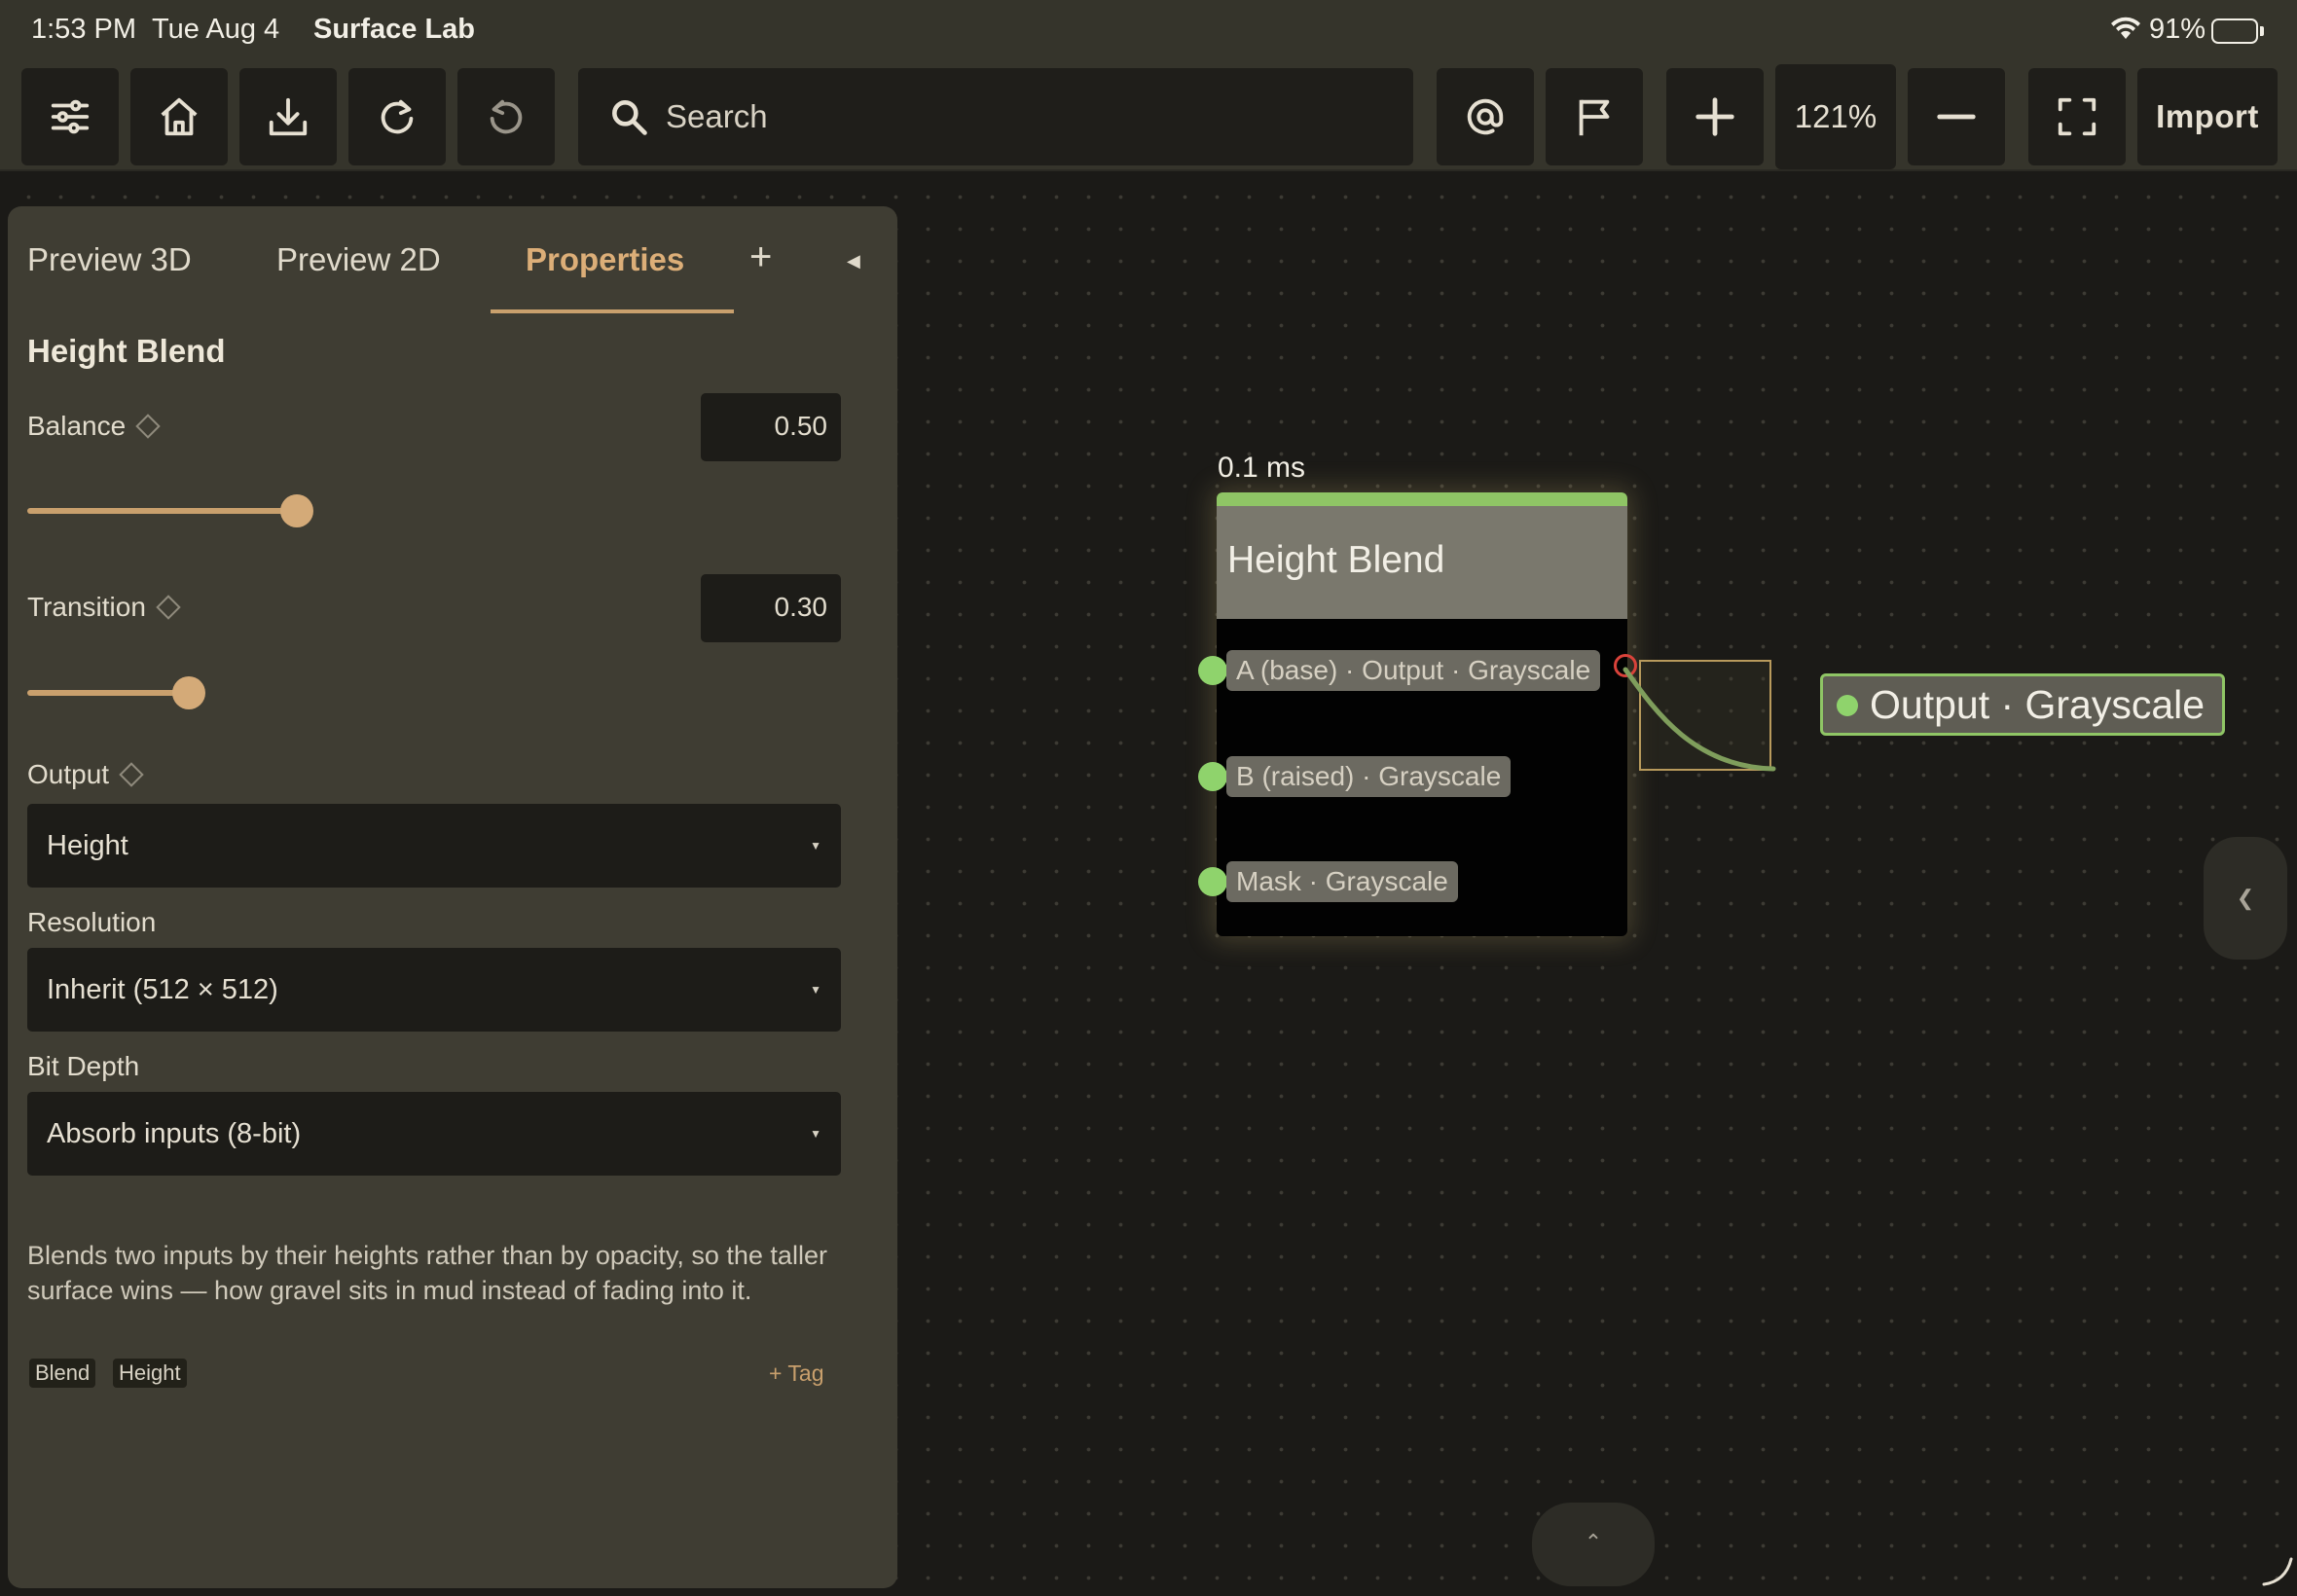  I want to click on chevron-left-icon: ❮, so click(2245, 898).